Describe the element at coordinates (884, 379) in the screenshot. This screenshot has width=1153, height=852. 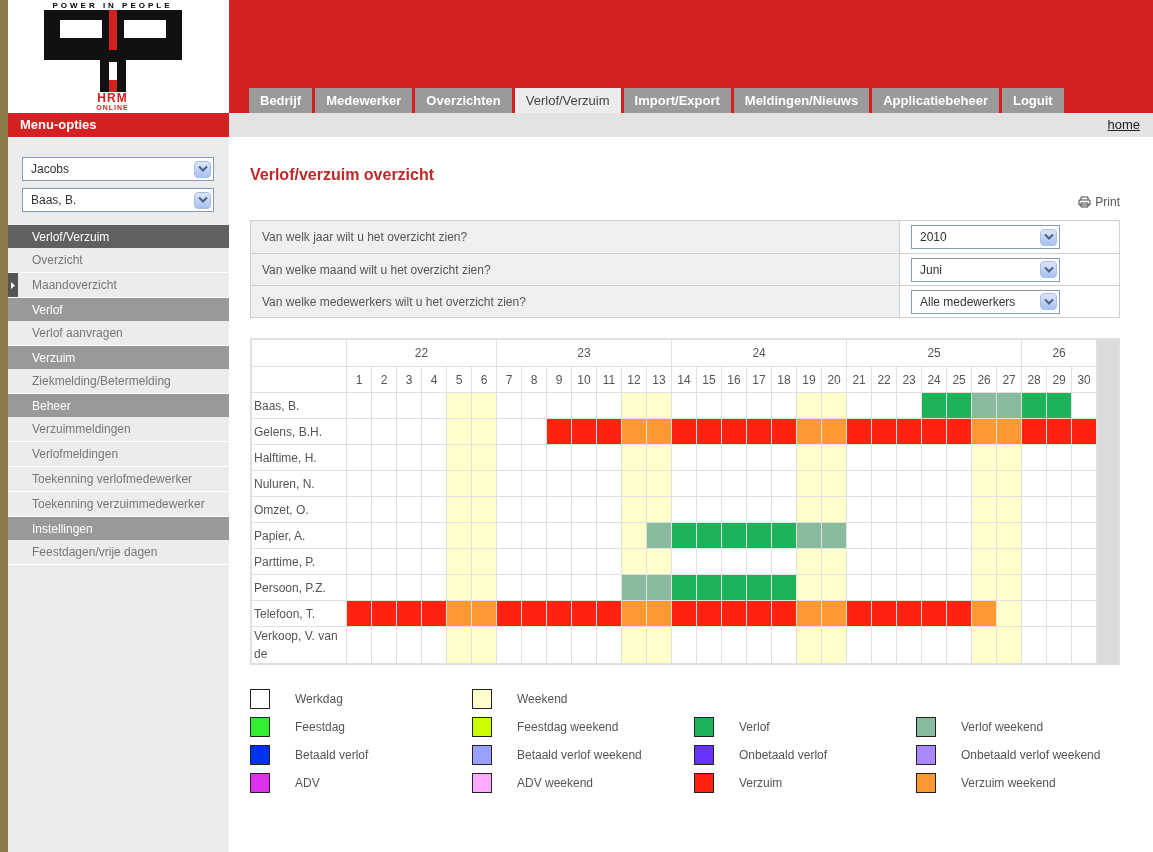
I see `day-header: 22` at that location.